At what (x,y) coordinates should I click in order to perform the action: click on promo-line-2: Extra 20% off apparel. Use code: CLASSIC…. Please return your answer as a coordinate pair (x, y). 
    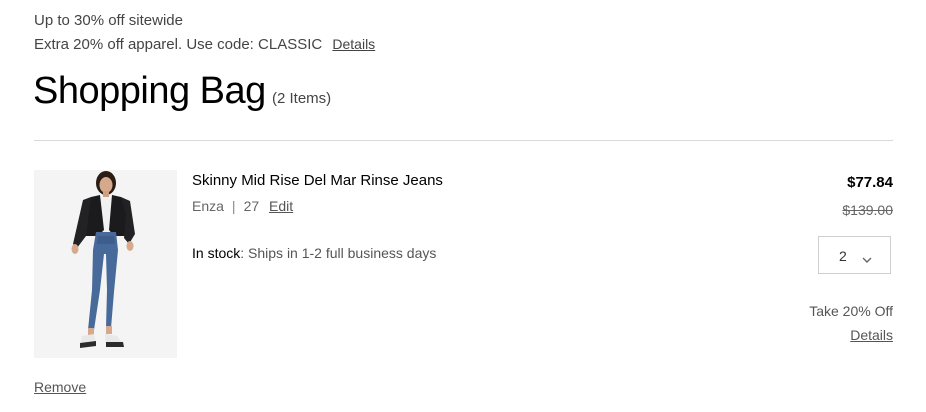
    Looking at the image, I should click on (204, 44).